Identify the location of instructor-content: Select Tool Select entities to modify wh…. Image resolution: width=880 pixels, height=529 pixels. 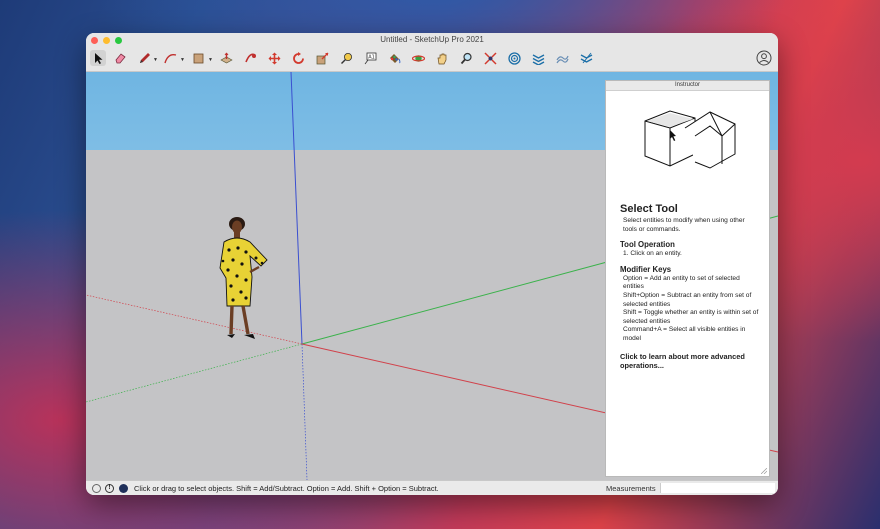
(690, 286).